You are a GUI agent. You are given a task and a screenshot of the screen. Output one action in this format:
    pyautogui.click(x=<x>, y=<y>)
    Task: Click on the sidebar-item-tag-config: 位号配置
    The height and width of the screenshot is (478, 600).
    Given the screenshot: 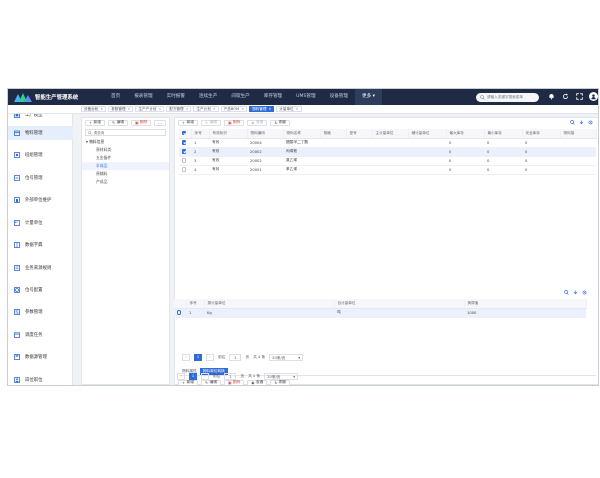 What is the action you would take?
    pyautogui.click(x=40, y=290)
    